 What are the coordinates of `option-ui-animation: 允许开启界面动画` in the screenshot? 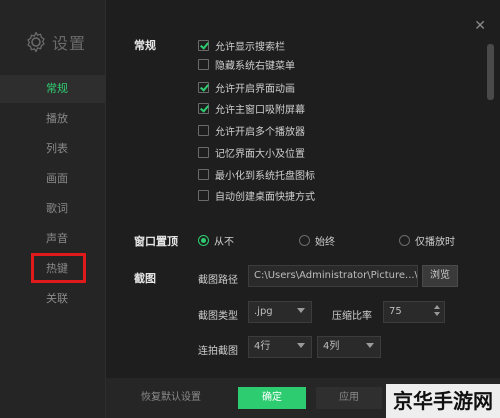 It's located at (246, 87).